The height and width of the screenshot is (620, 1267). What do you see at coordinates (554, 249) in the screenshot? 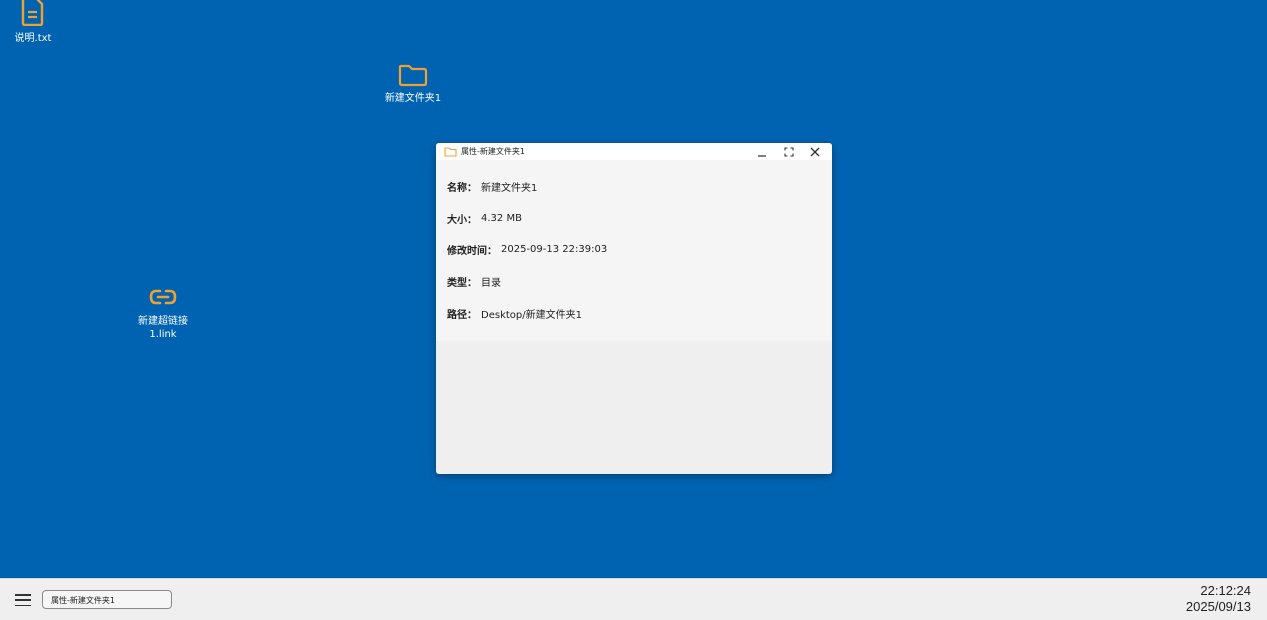
I see `property-value: 2025-09-13 22:39:03` at bounding box center [554, 249].